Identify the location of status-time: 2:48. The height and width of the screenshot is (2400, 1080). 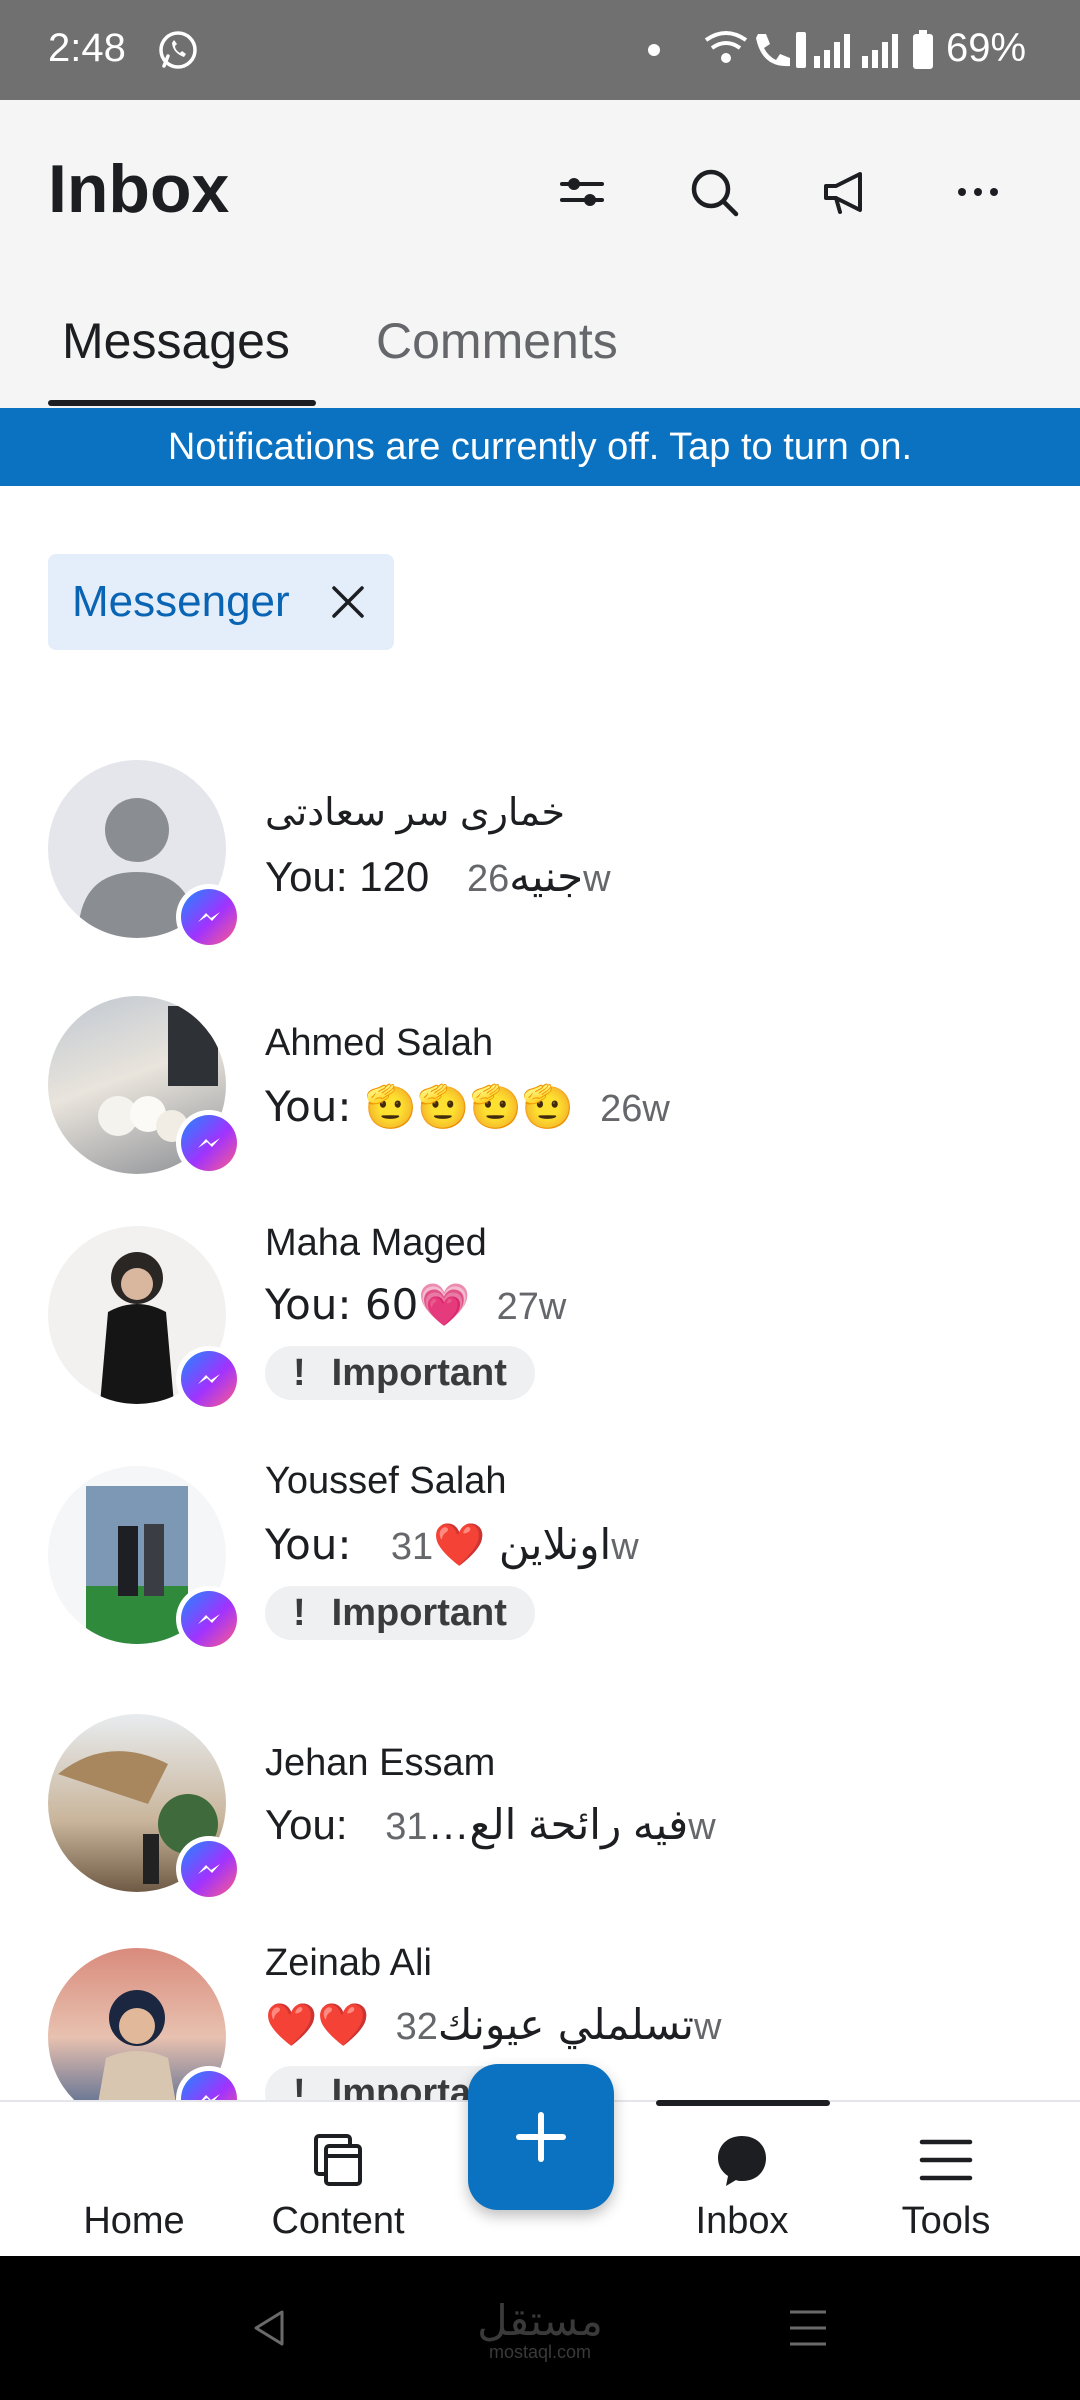
(87, 48).